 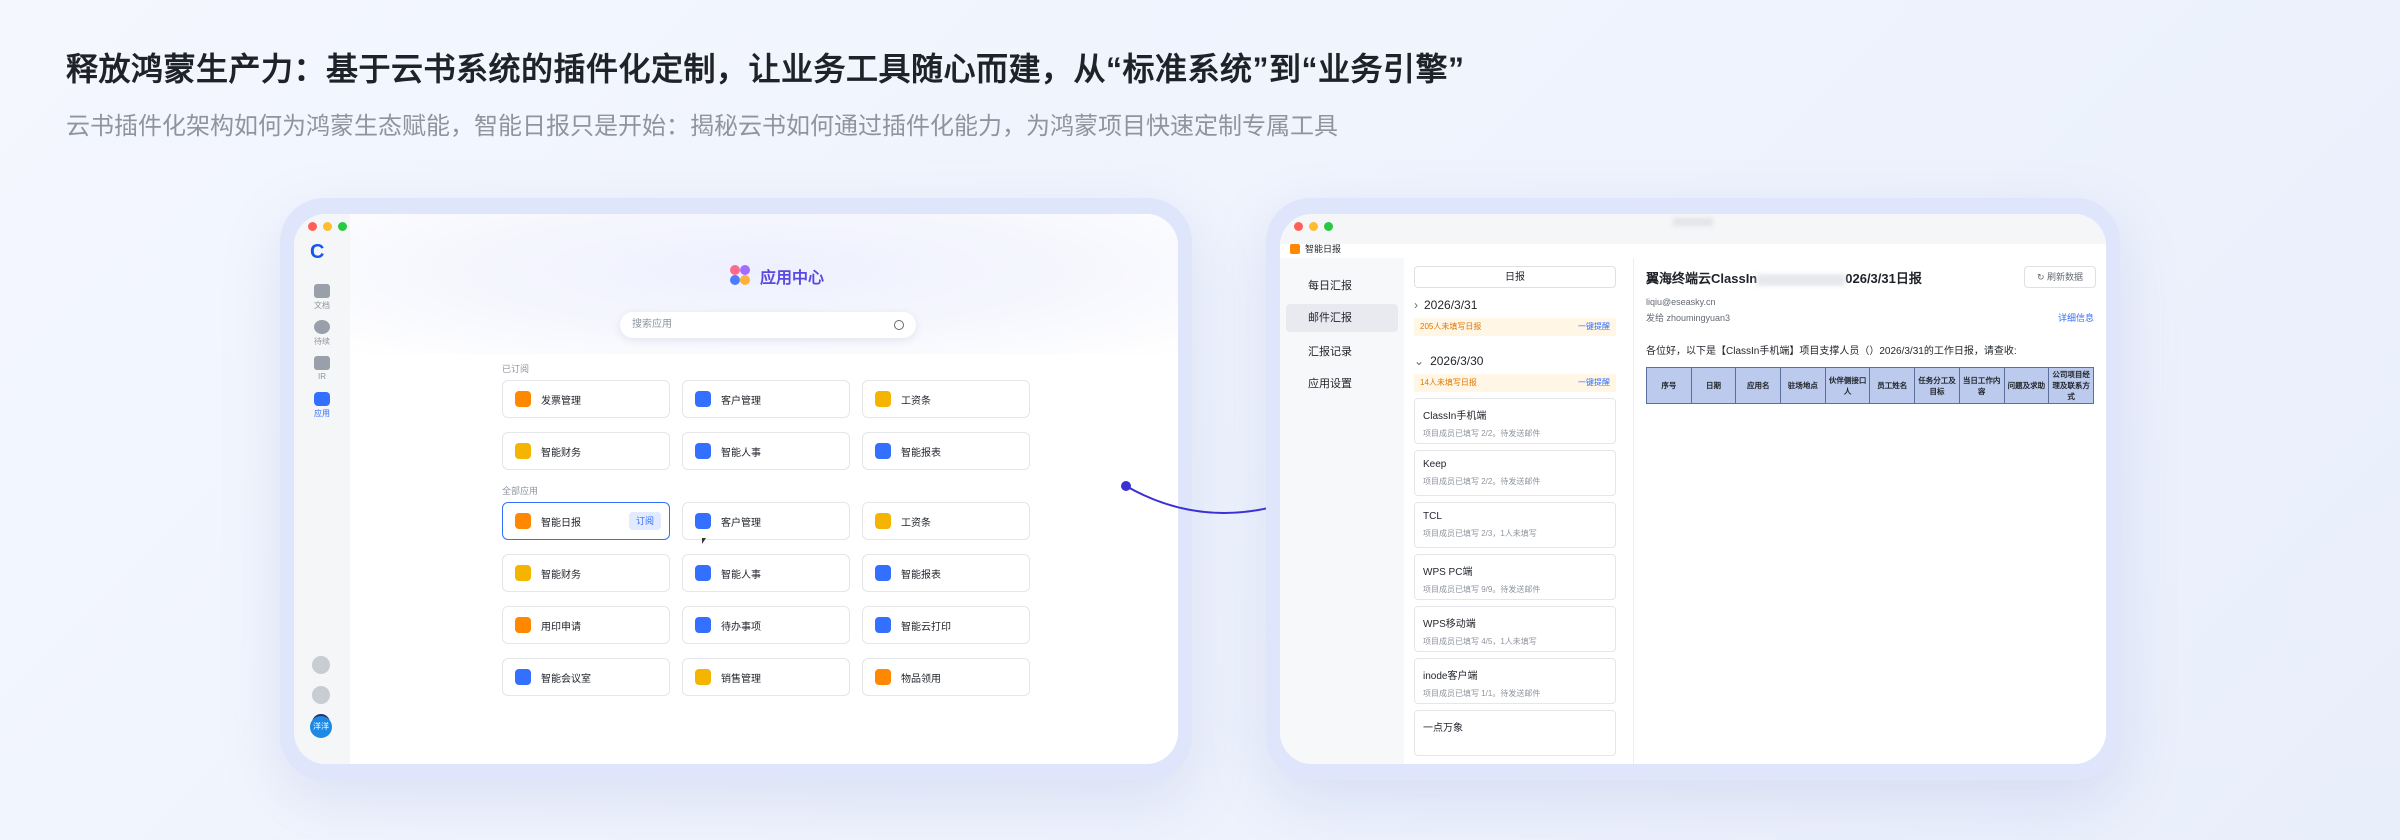 What do you see at coordinates (1342, 352) in the screenshot?
I see `nav-report-records: 汇报记录` at bounding box center [1342, 352].